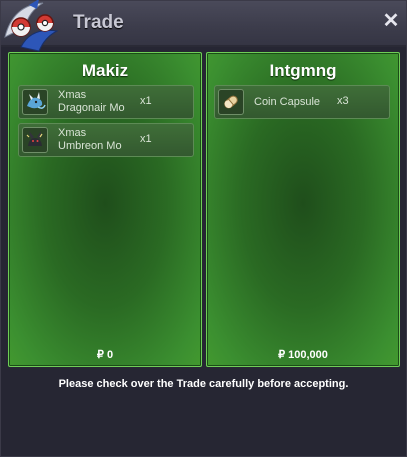  What do you see at coordinates (35, 140) in the screenshot?
I see `umbreon-mount-icon` at bounding box center [35, 140].